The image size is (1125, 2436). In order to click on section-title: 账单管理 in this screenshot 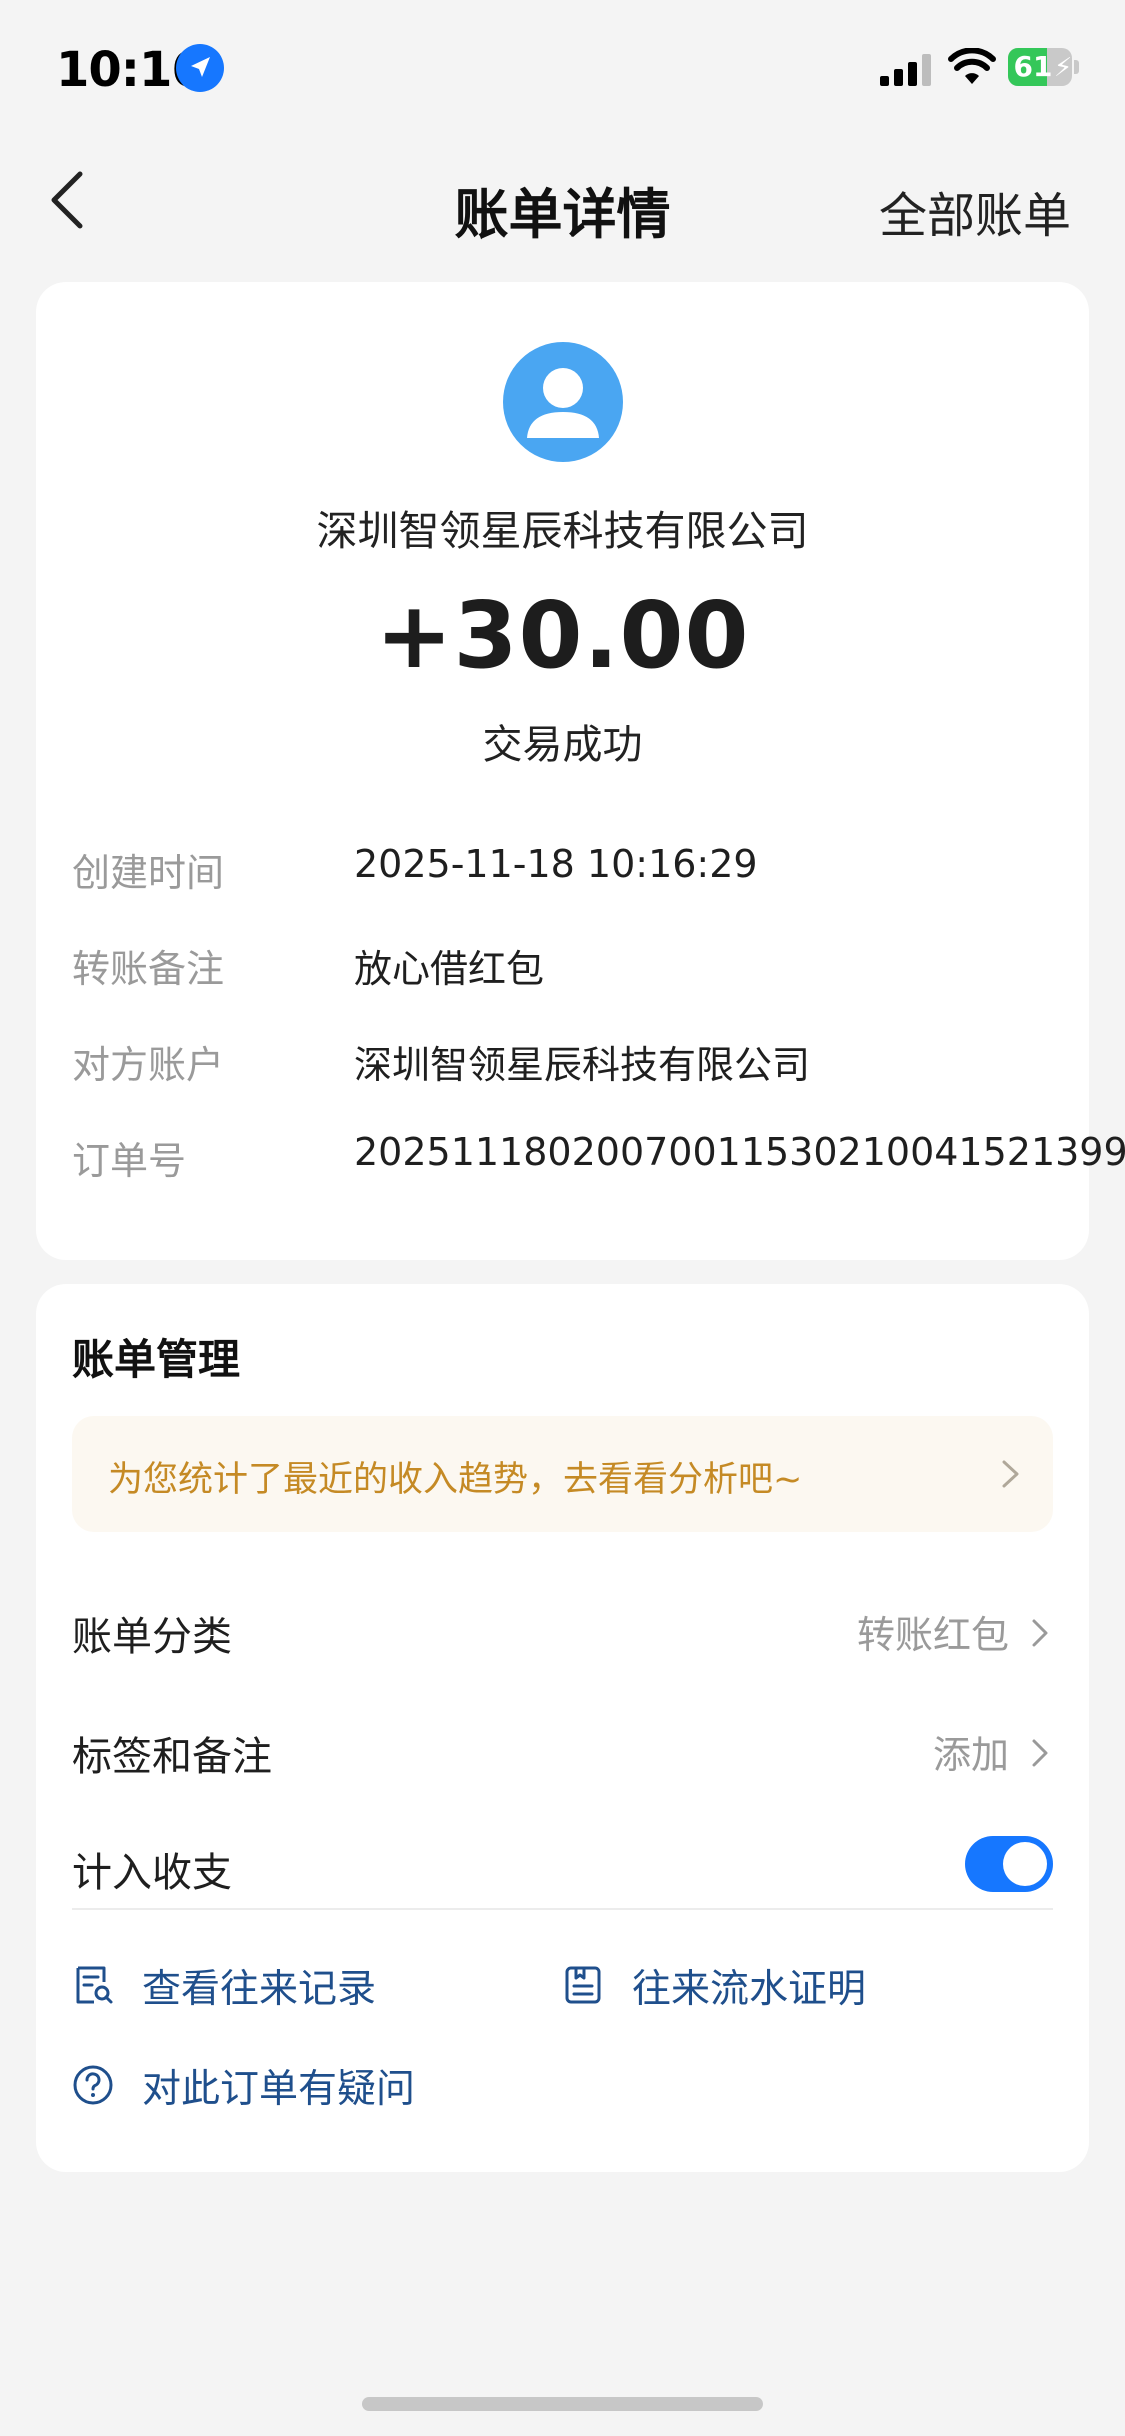, I will do `click(156, 1359)`.